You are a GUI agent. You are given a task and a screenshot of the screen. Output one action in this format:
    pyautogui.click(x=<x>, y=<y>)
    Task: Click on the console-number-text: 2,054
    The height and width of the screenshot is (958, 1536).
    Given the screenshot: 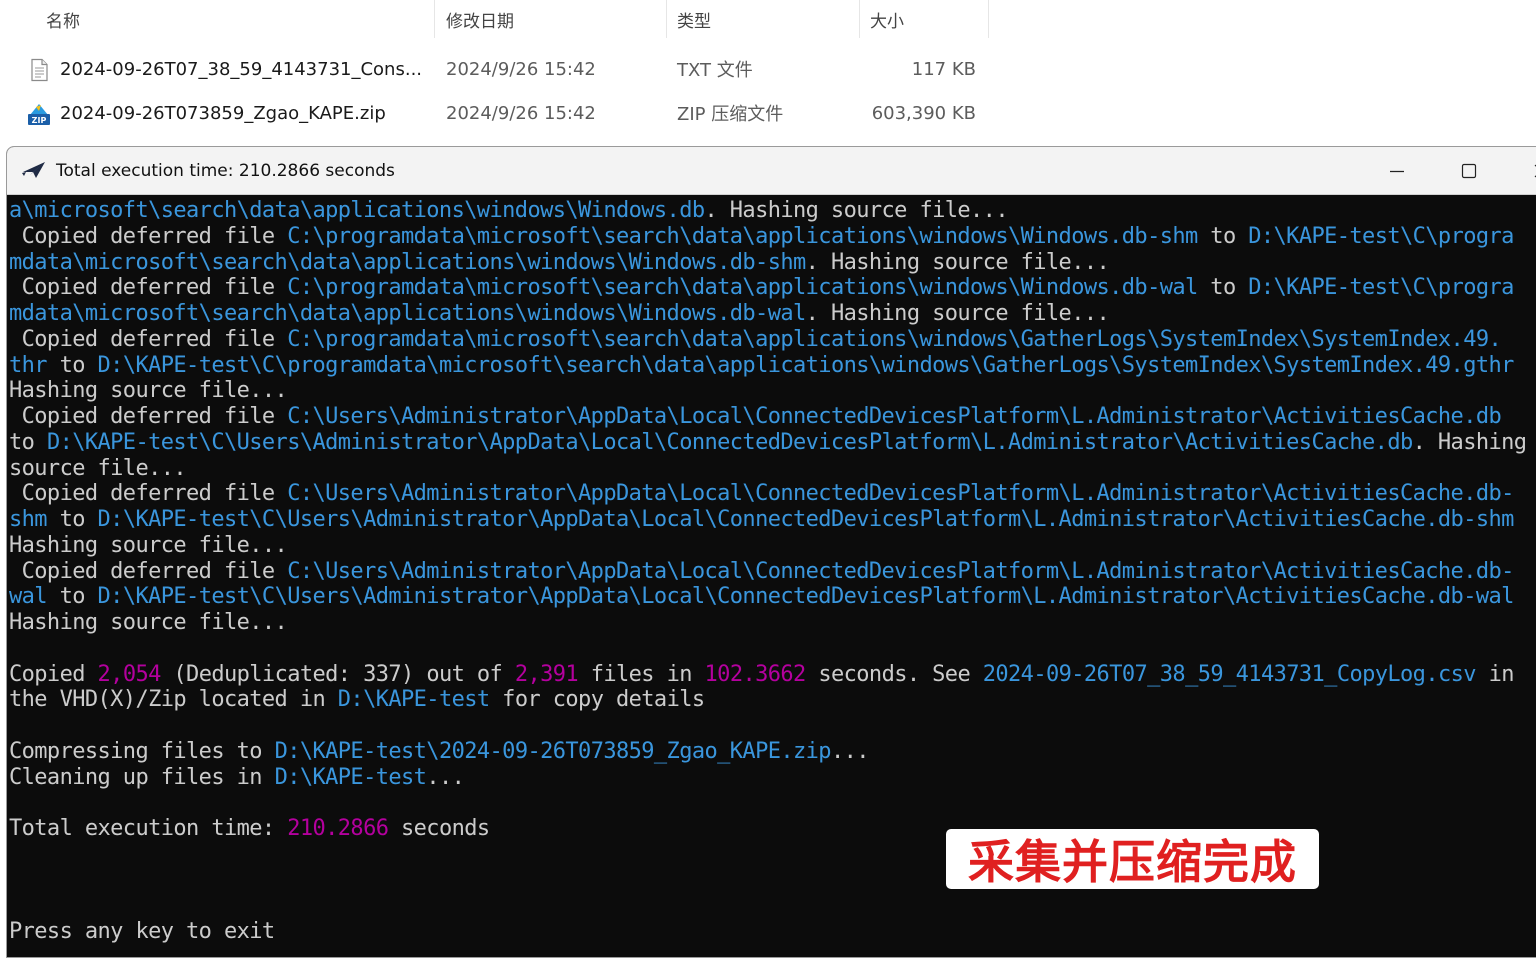 What is the action you would take?
    pyautogui.click(x=129, y=674)
    